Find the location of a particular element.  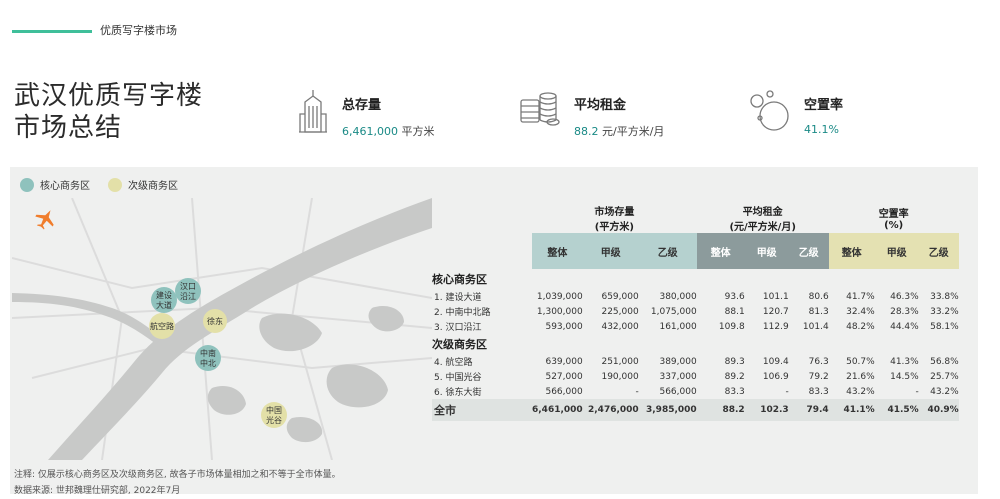

row-name: 3. 汉口沿江 is located at coordinates (458, 328).